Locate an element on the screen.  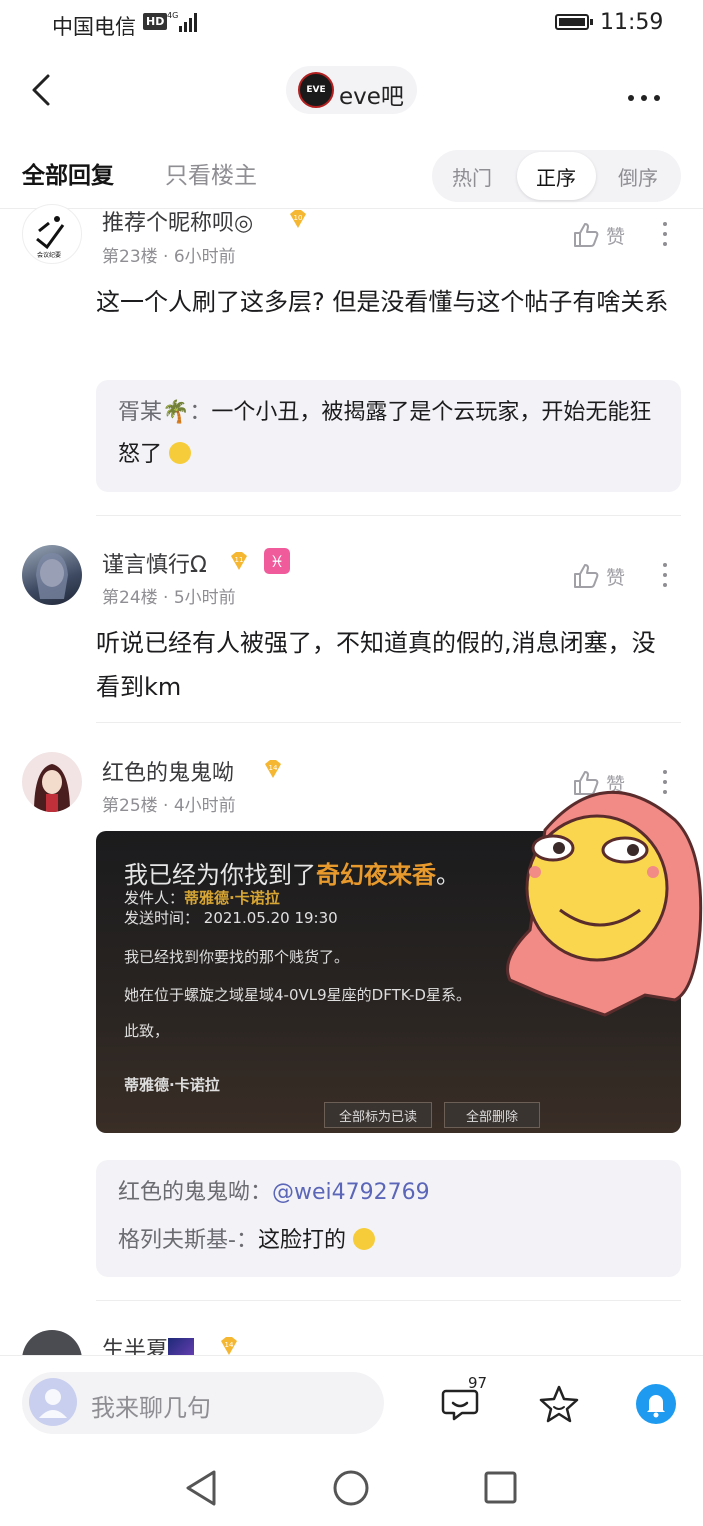
forum-name: eve吧 is located at coordinates (371, 94).